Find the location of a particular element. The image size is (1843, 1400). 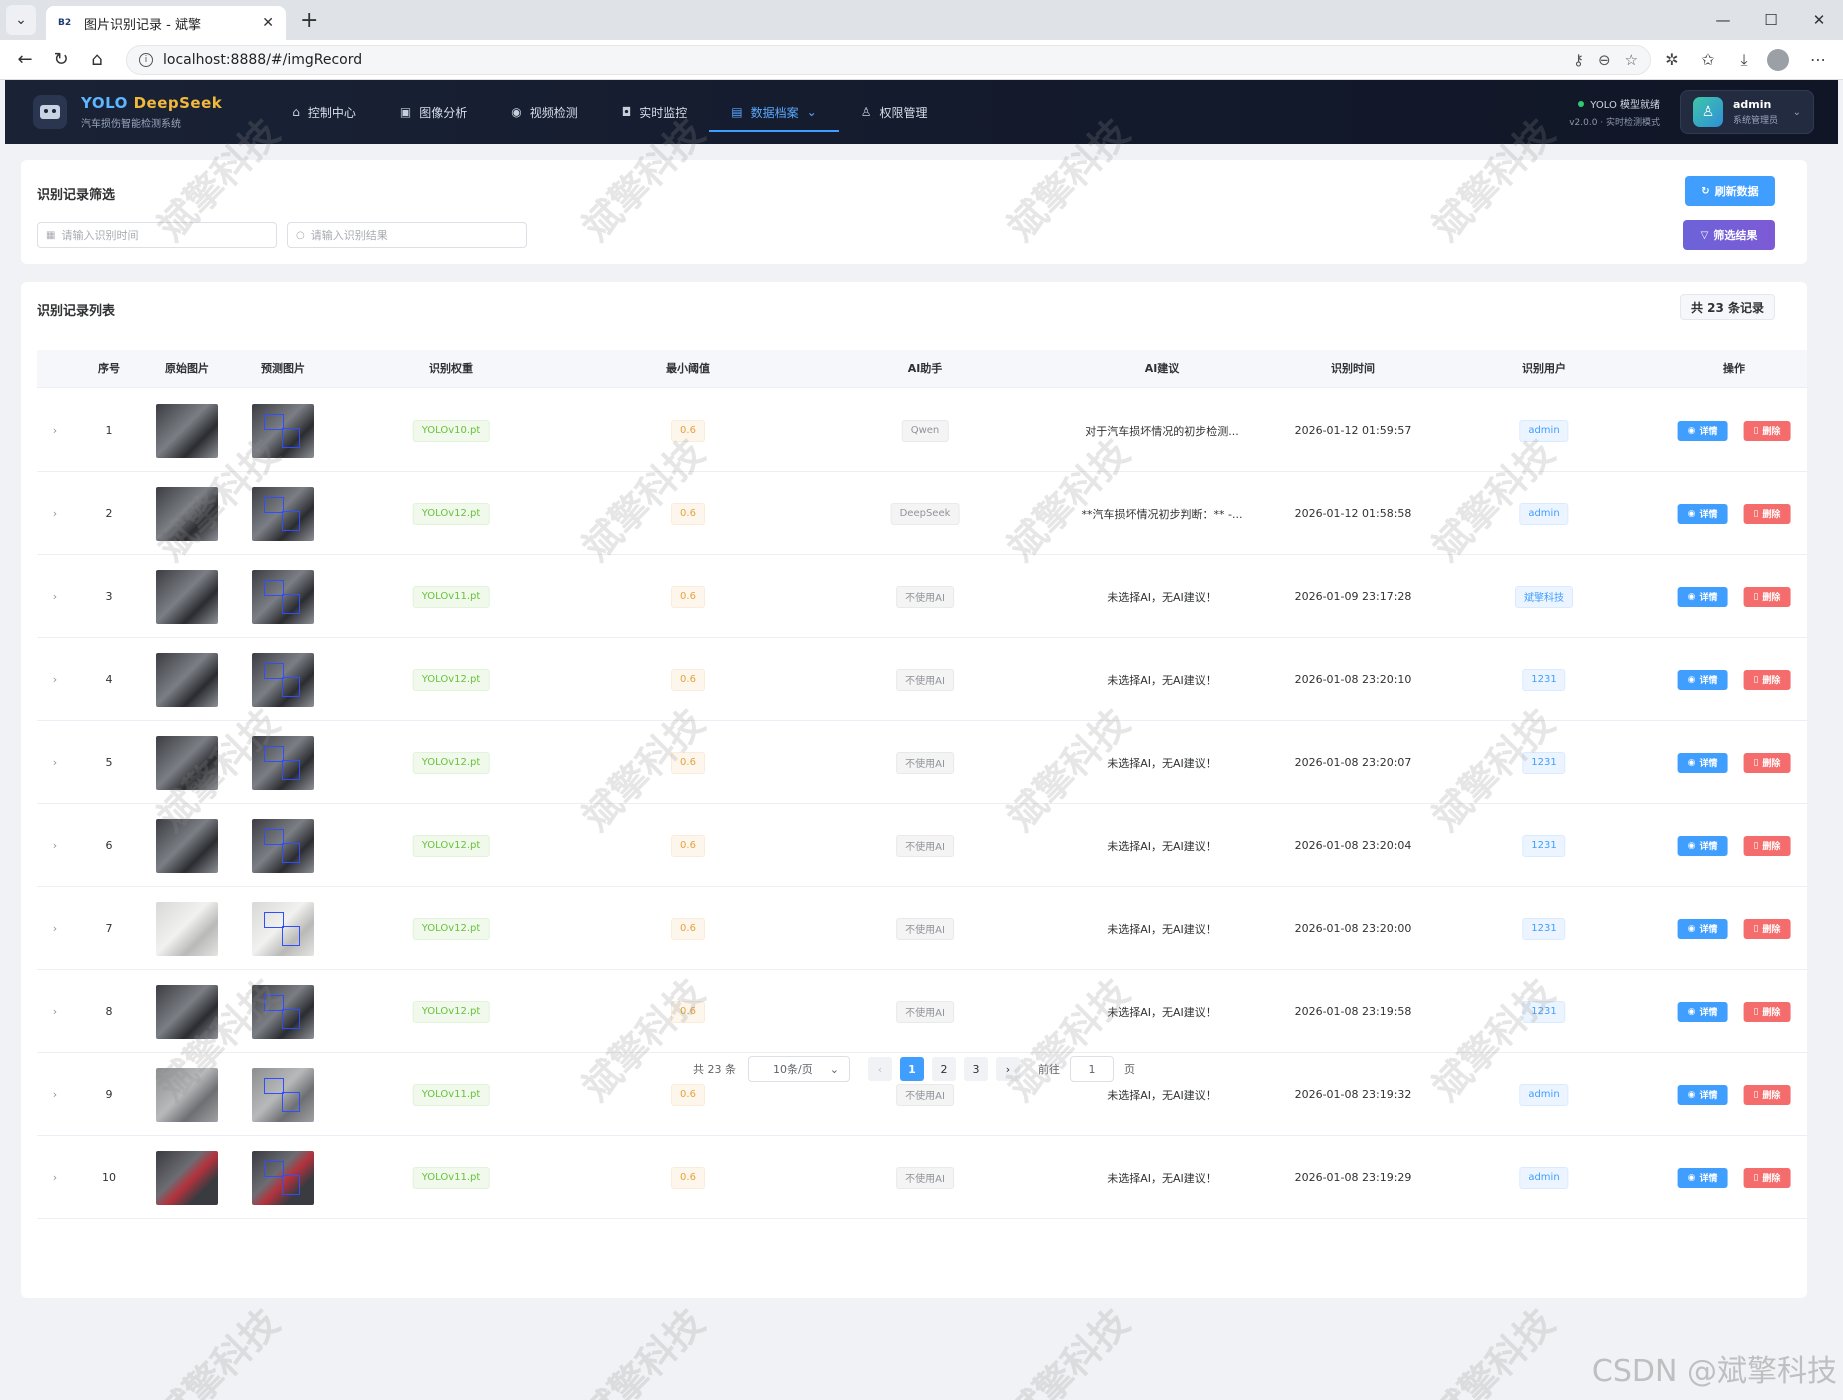

profile-avatar-icon is located at coordinates (1778, 59).